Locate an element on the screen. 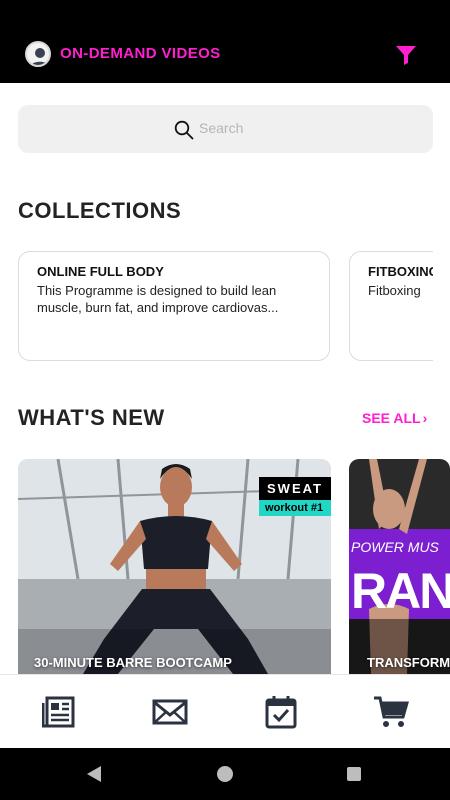 This screenshot has height=800, width=450. sweat-badge: SWEAT workout #1 is located at coordinates (295, 496).